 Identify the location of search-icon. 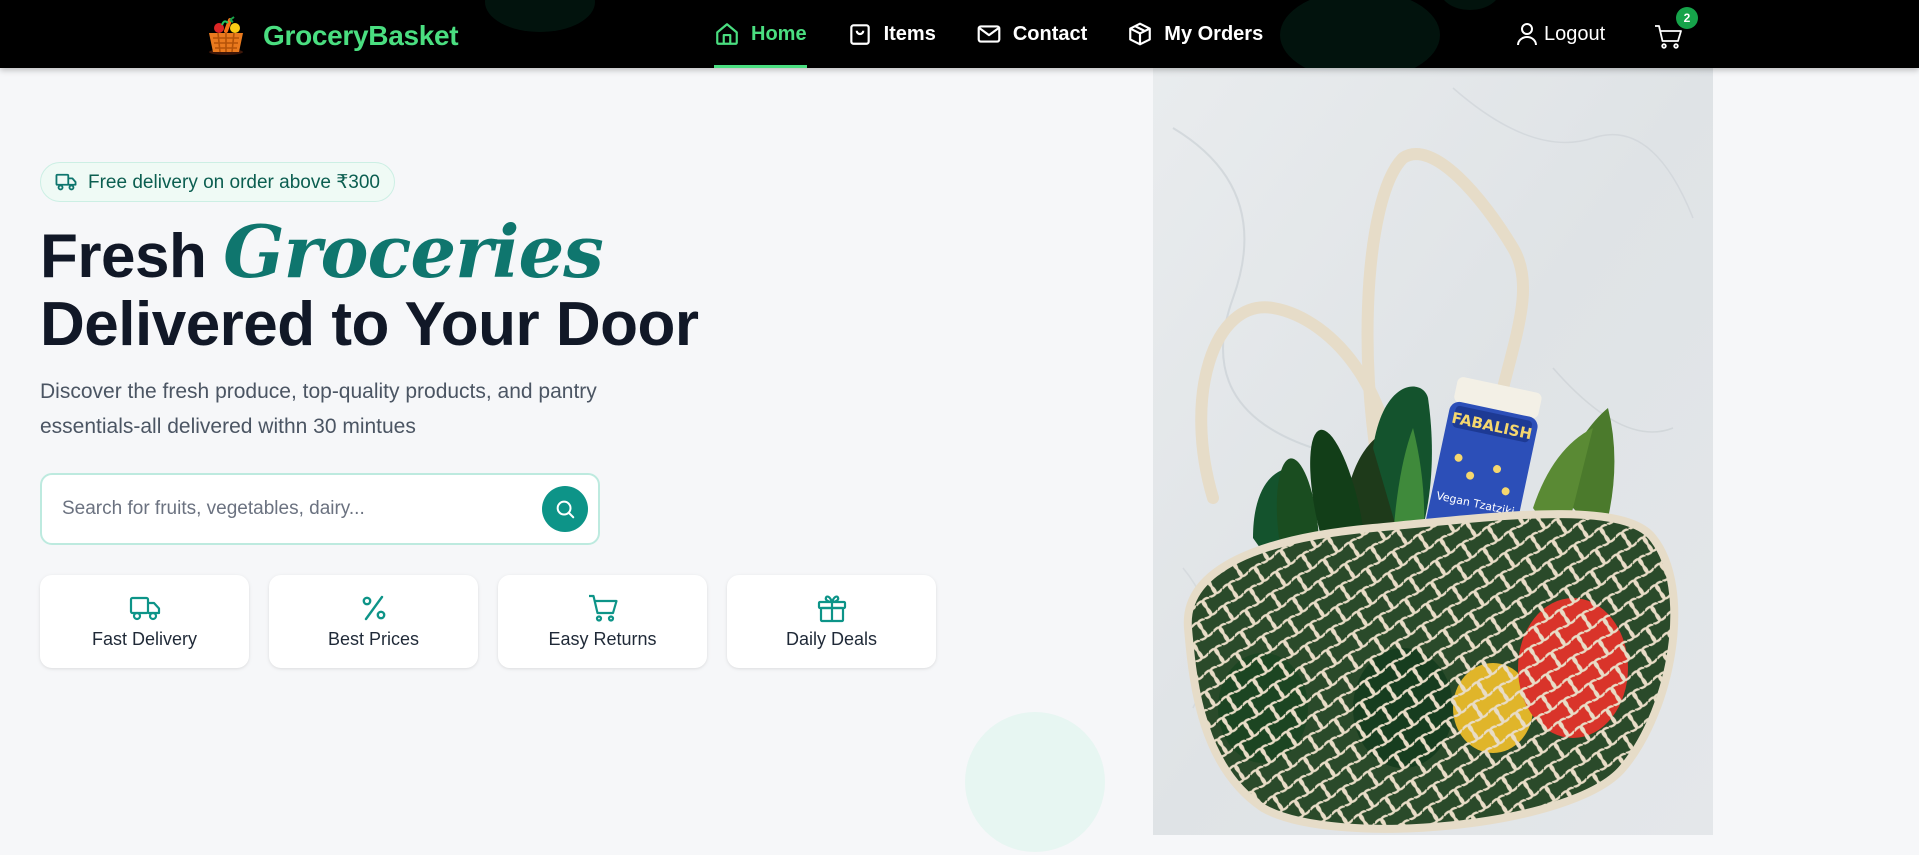
(565, 509).